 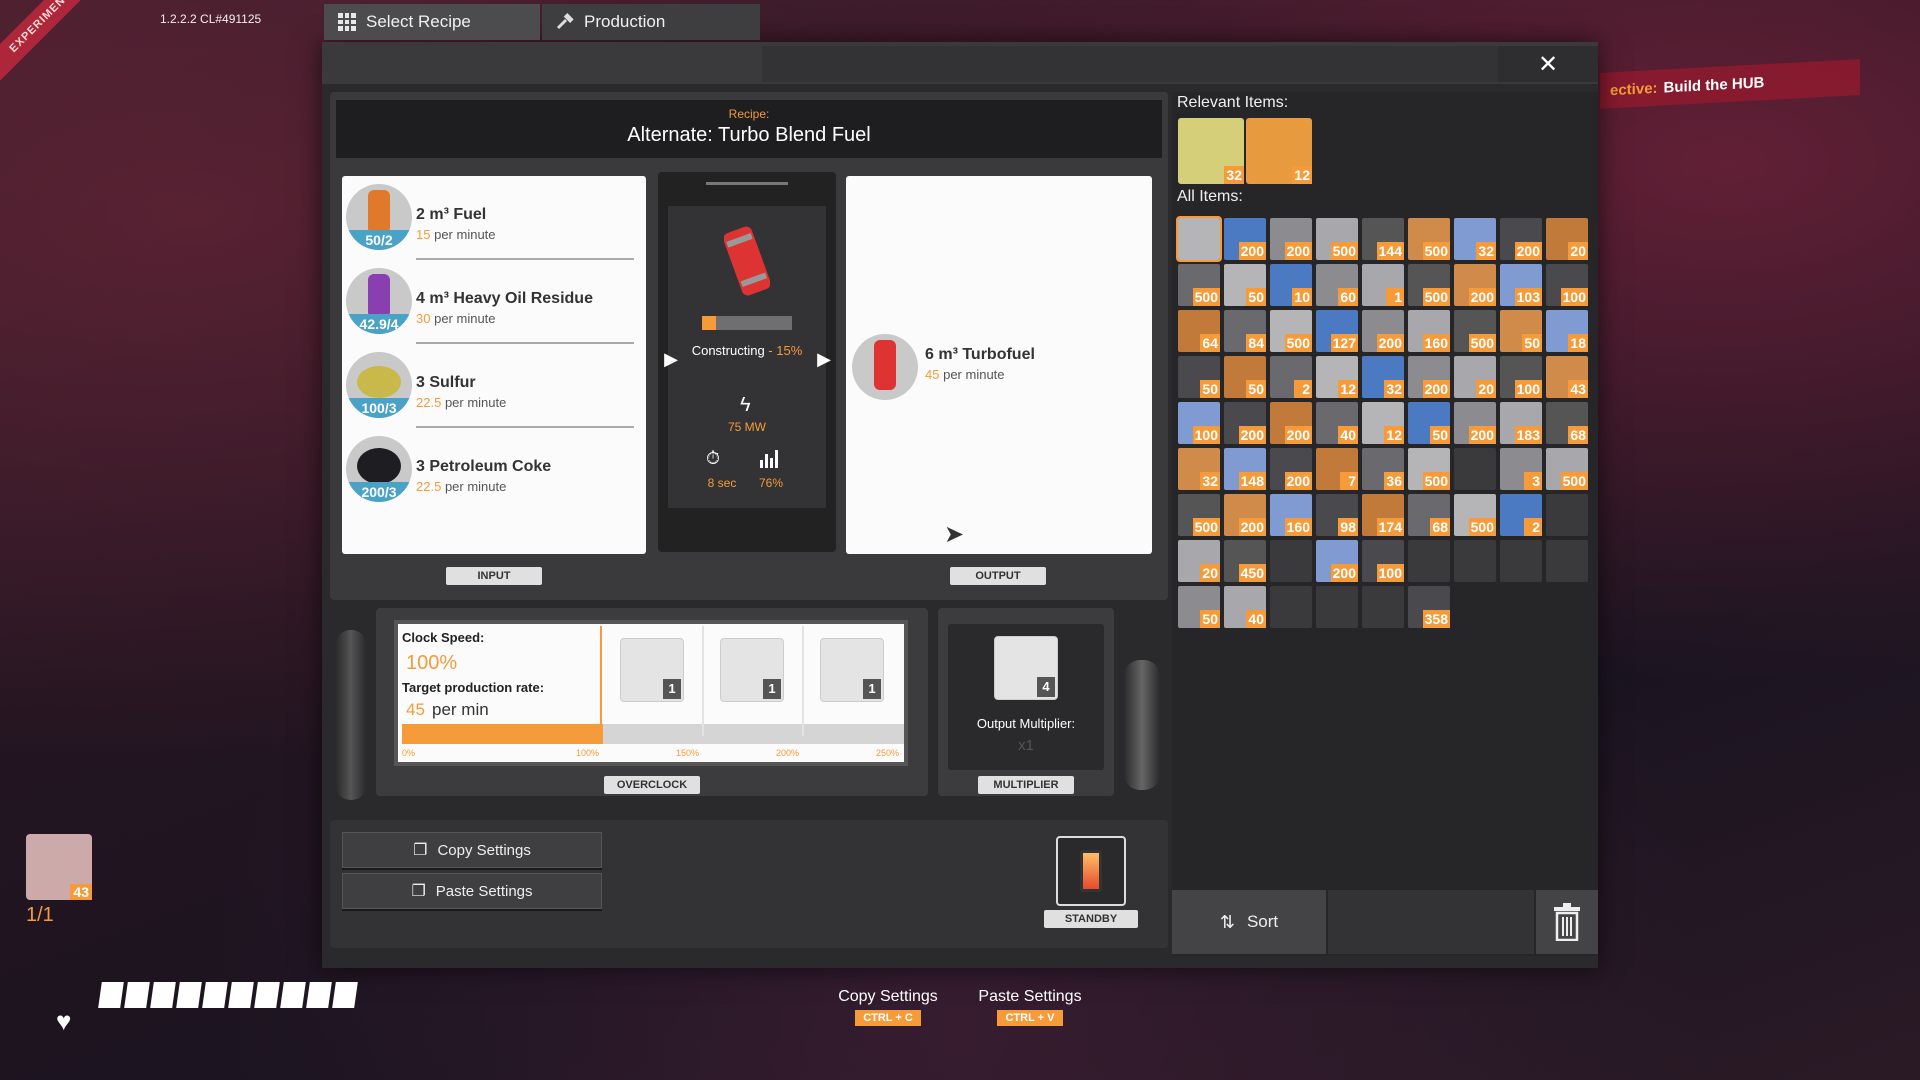 What do you see at coordinates (1383, 239) in the screenshot?
I see `item-slot: 144` at bounding box center [1383, 239].